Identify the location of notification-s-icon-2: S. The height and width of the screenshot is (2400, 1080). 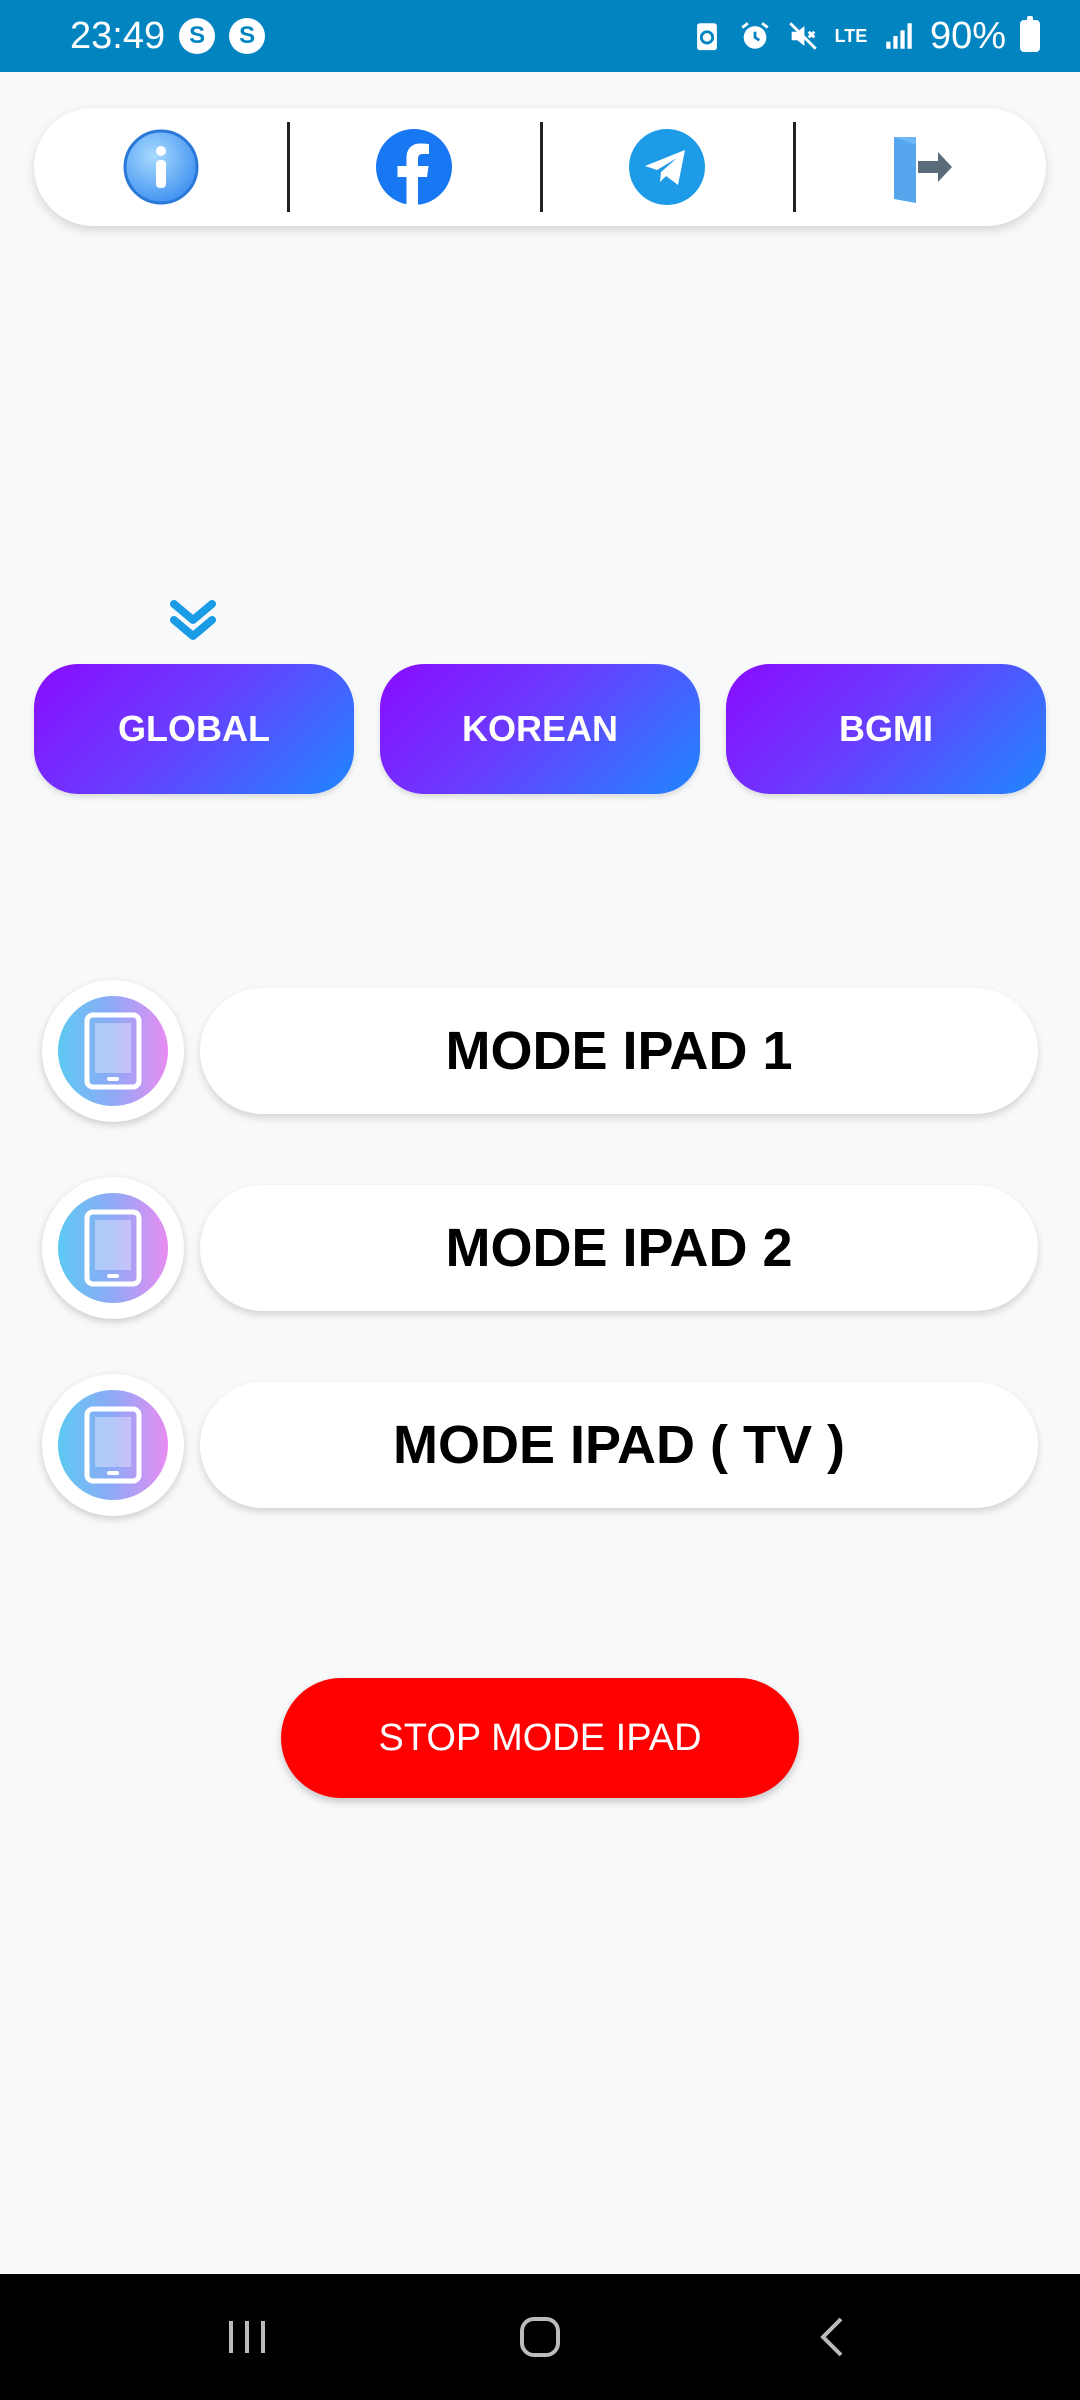
(247, 36).